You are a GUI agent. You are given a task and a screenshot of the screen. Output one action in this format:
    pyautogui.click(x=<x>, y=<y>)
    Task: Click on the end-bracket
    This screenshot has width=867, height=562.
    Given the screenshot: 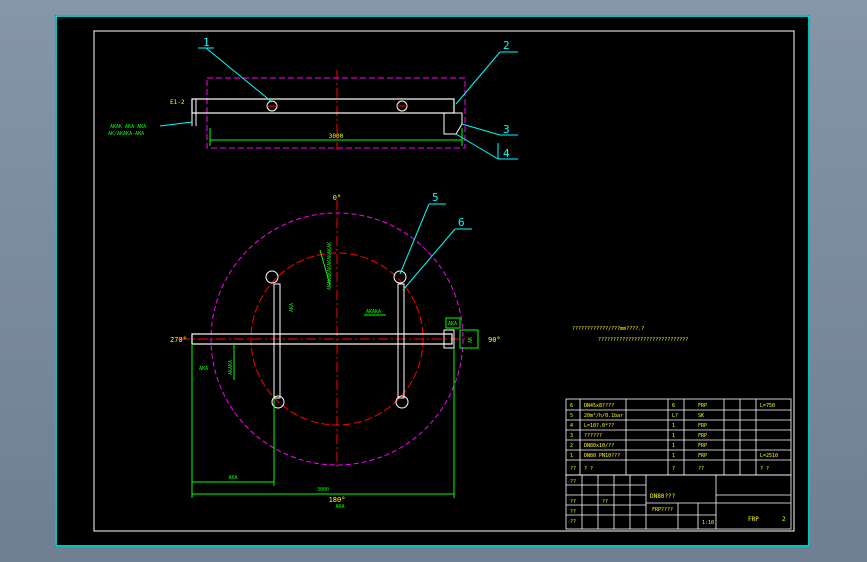 What is the action you would take?
    pyautogui.click(x=453, y=123)
    